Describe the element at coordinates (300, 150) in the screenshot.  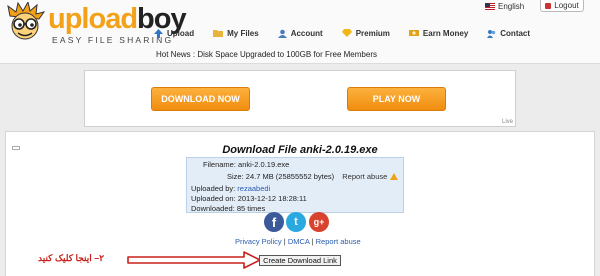
I see `download-title: Download File anki-2.0.19.exe` at that location.